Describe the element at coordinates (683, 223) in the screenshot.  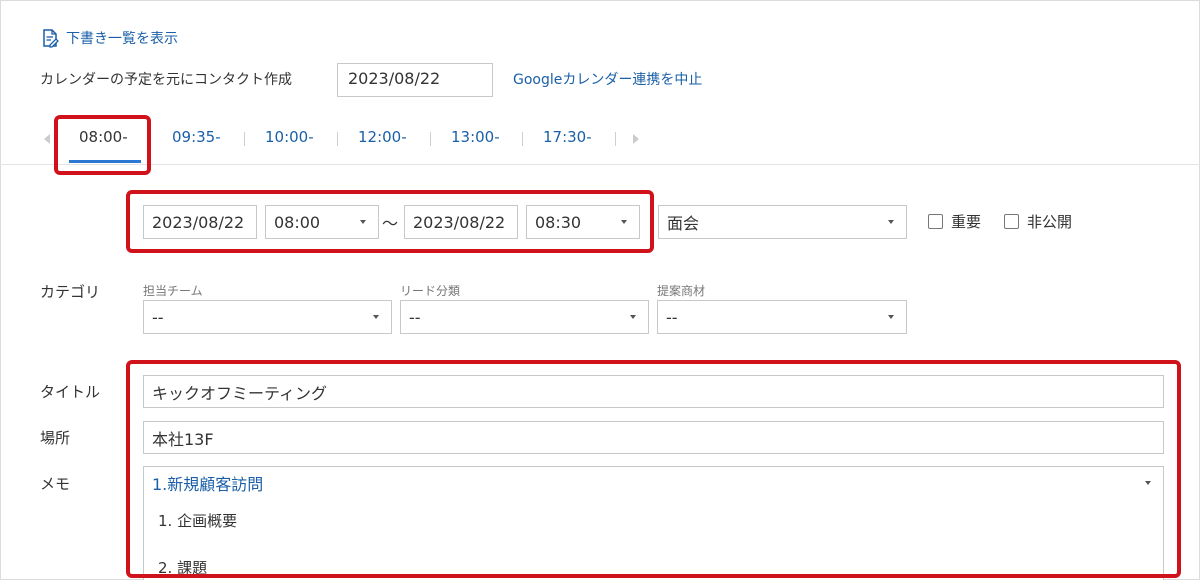
I see `contact-type-value: 面会` at that location.